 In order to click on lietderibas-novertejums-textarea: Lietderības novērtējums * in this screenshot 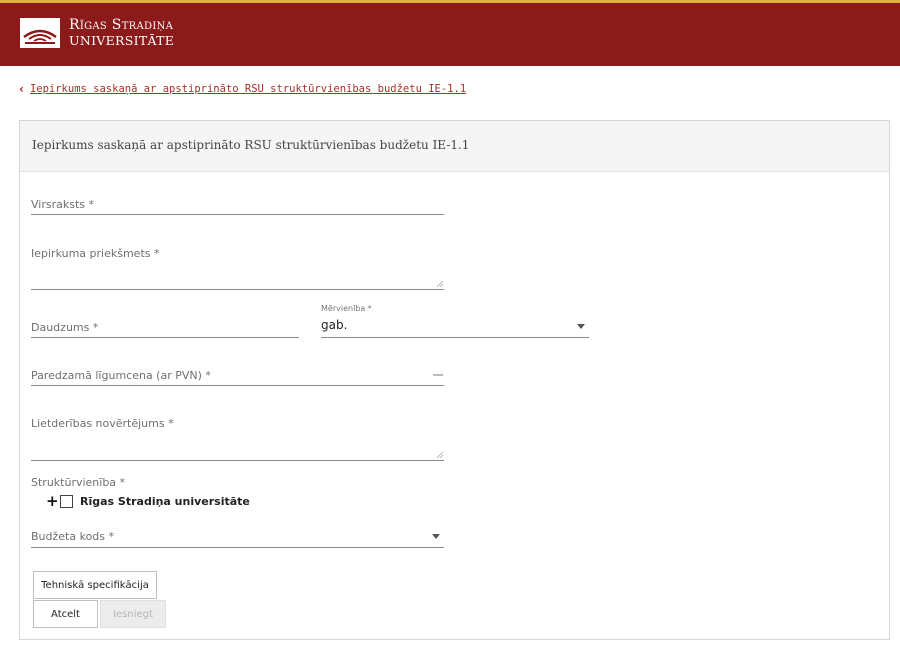, I will do `click(237, 438)`.